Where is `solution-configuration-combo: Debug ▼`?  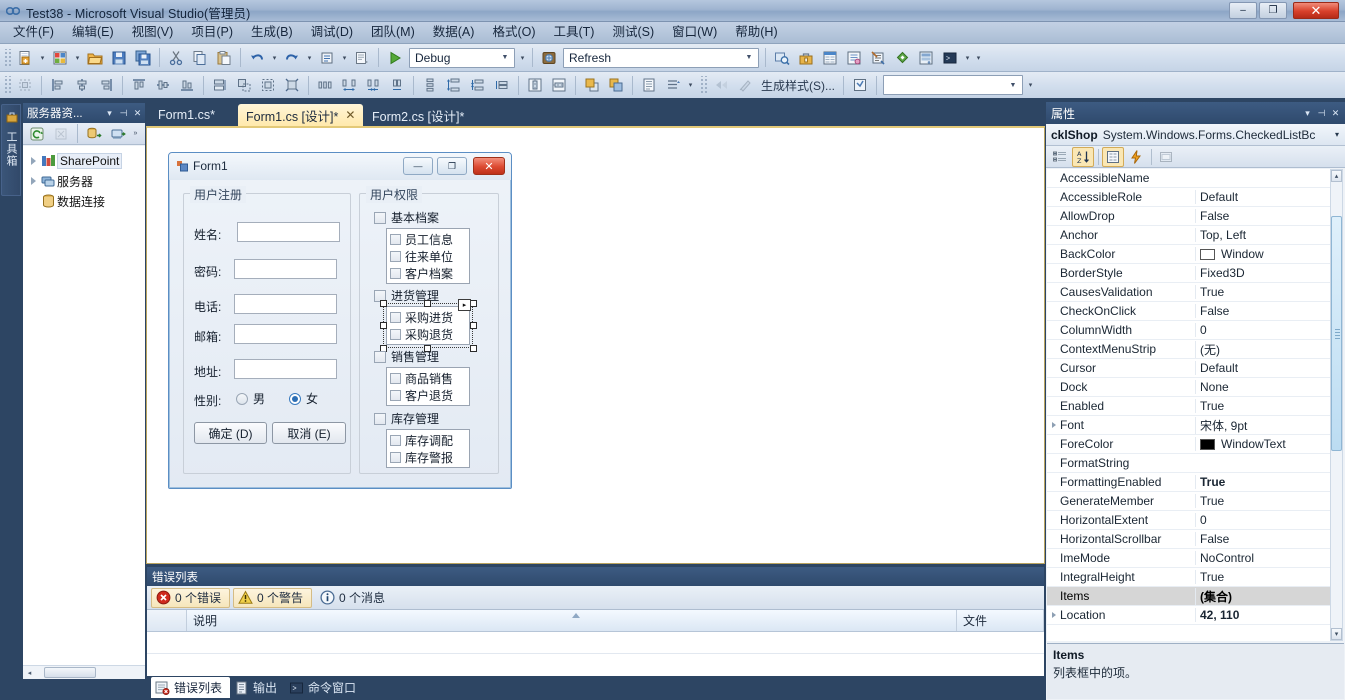
solution-configuration-combo: Debug ▼ is located at coordinates (462, 57).